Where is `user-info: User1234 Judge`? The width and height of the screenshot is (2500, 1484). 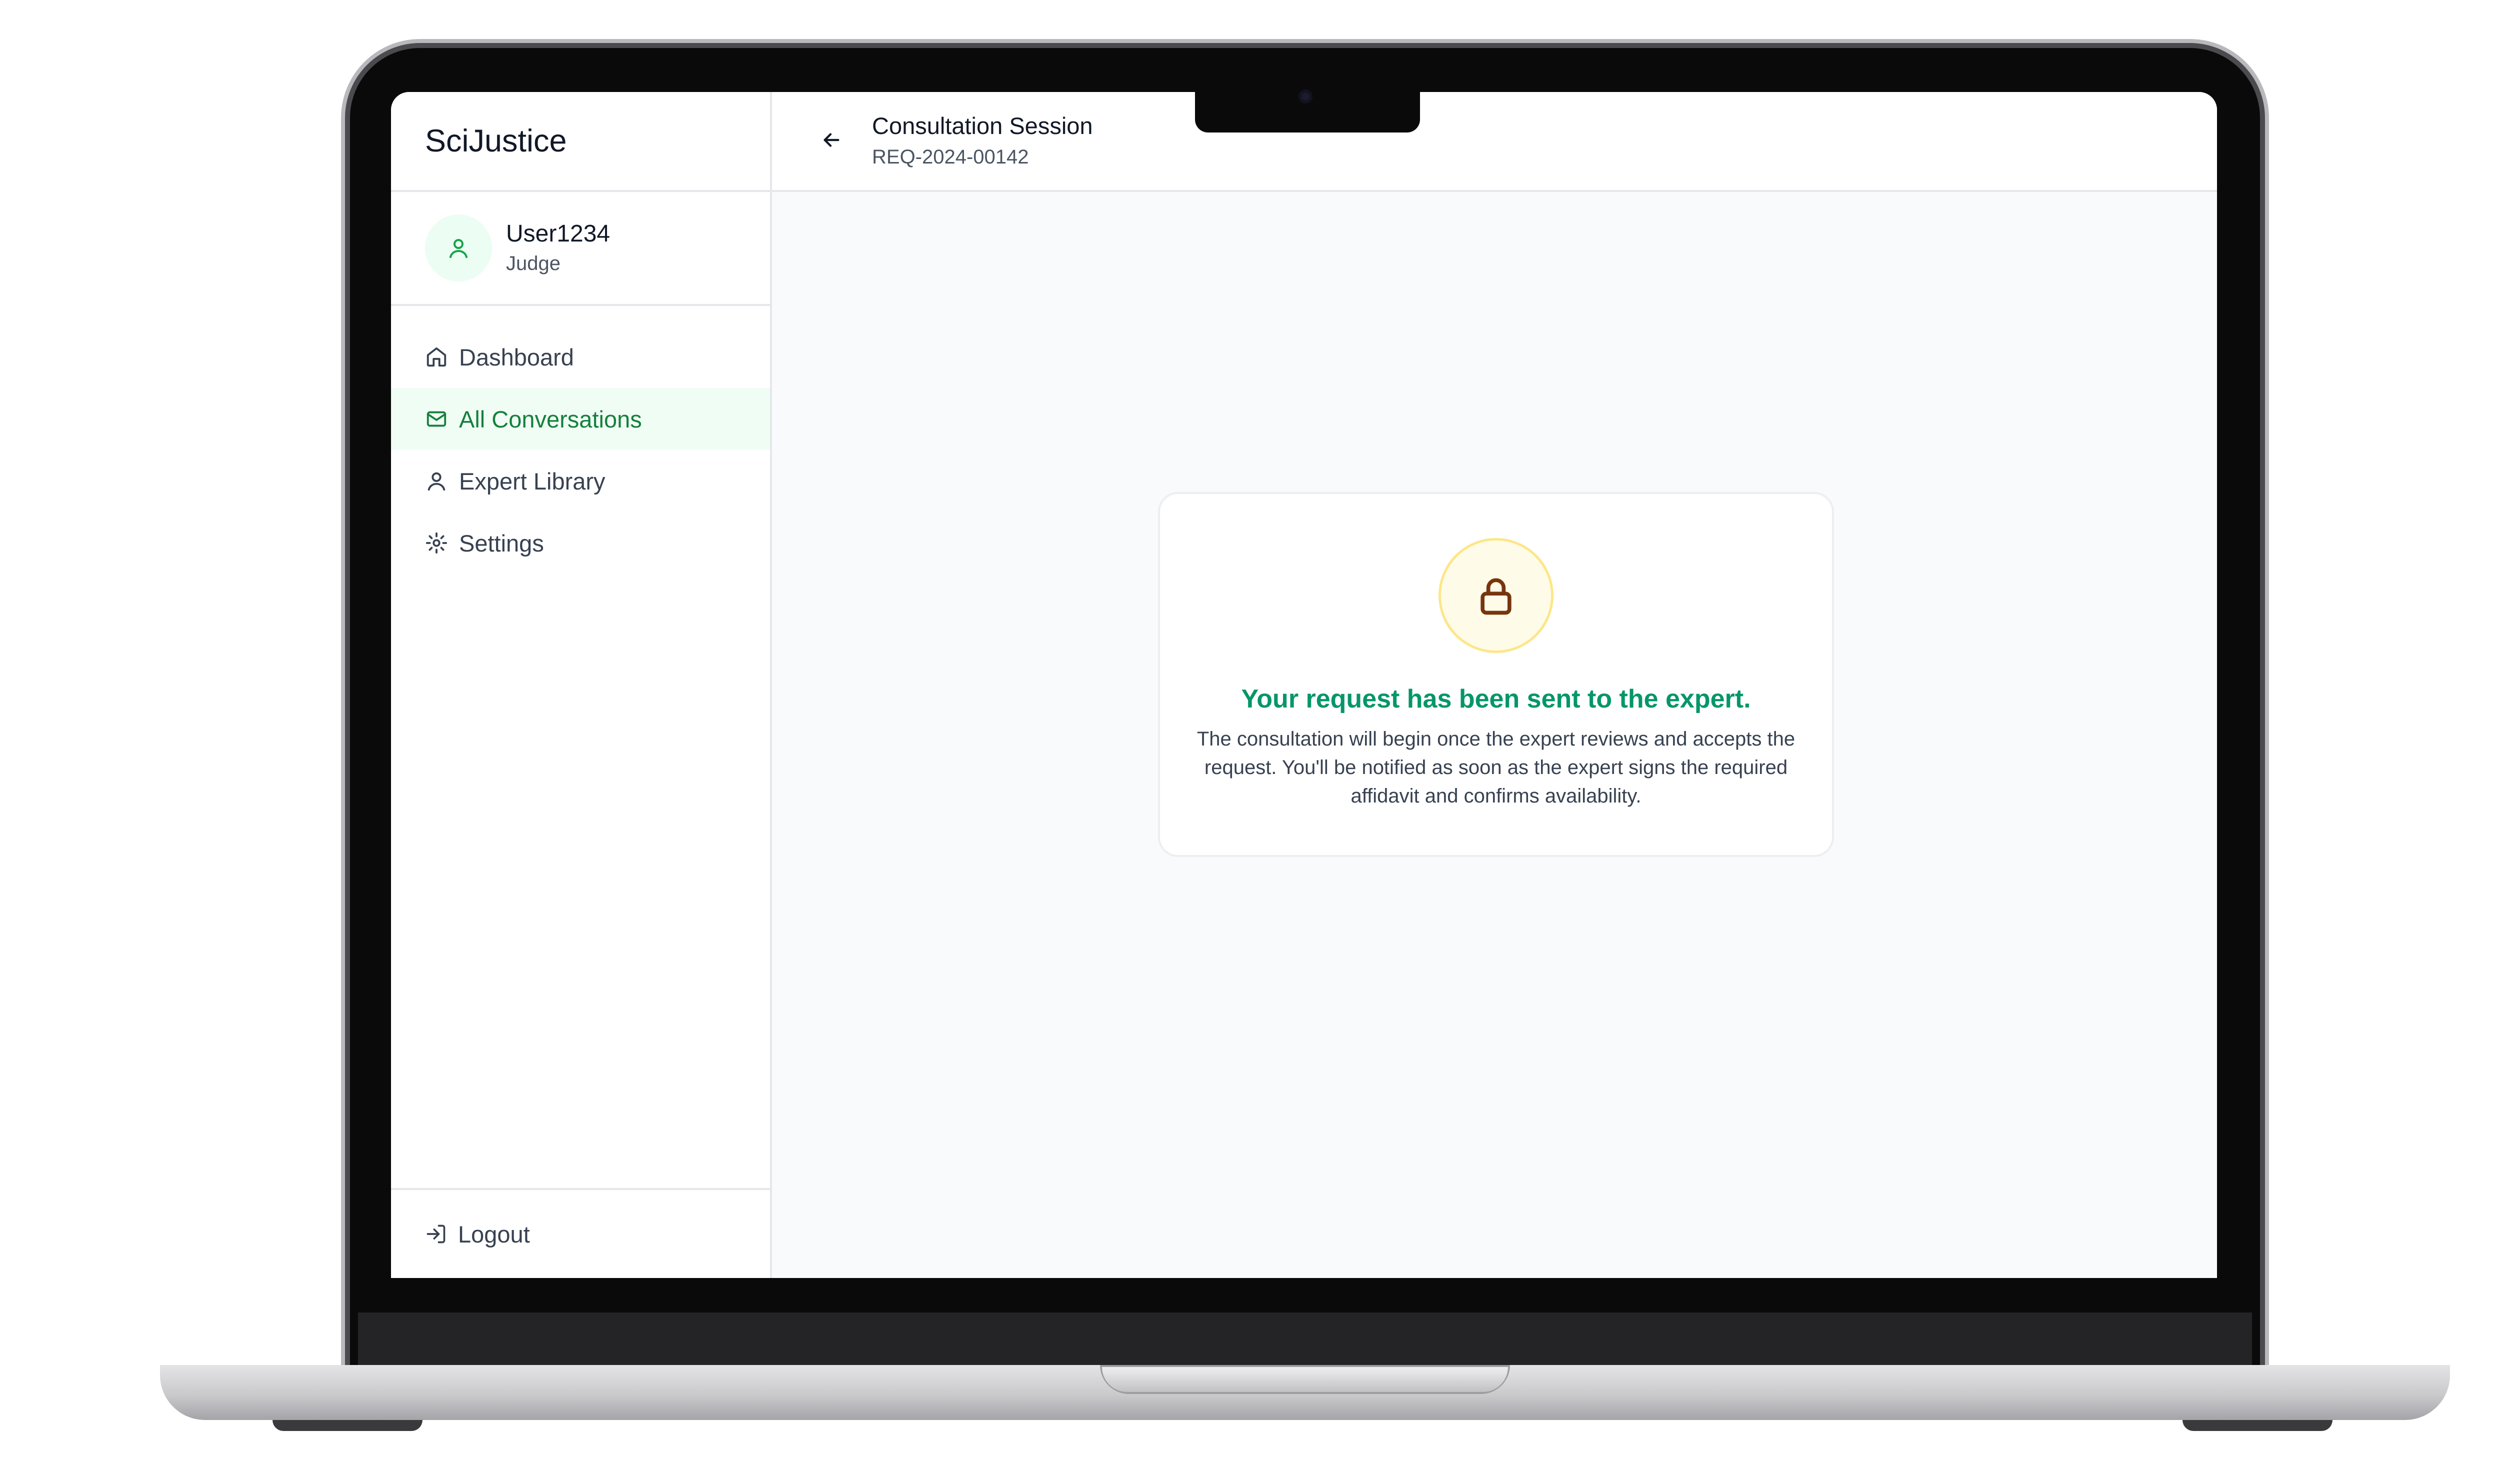 user-info: User1234 Judge is located at coordinates (558, 248).